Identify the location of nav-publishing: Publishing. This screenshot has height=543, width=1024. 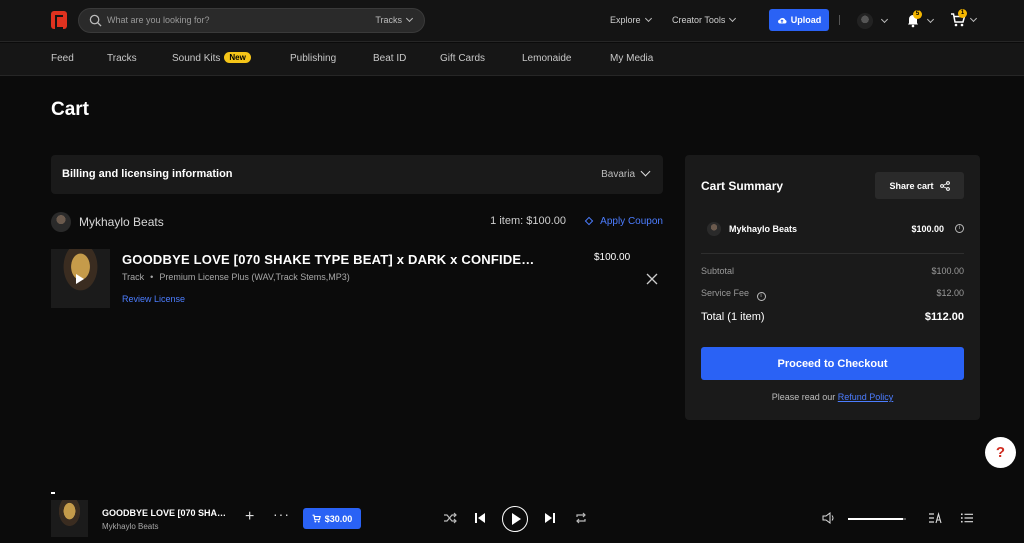
(313, 58).